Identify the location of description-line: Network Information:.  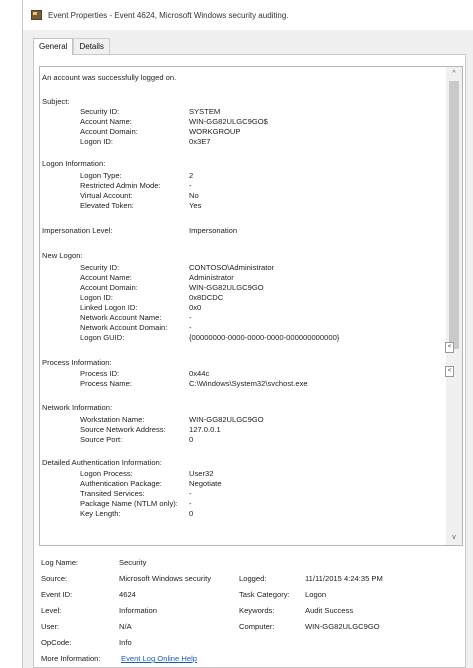
(77, 407).